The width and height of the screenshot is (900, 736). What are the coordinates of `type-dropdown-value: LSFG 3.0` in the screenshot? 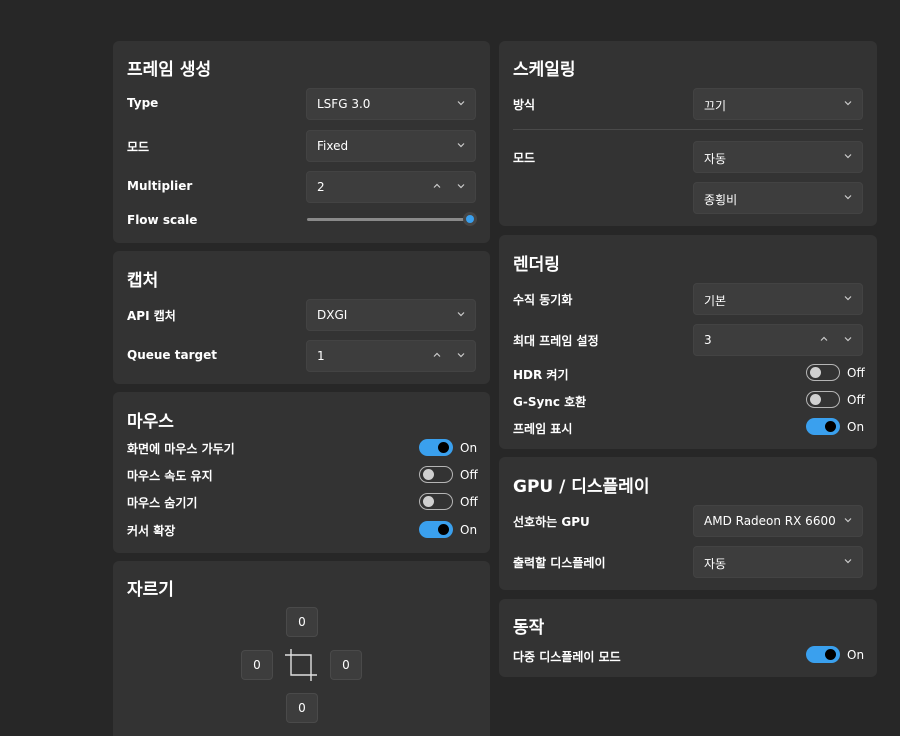 It's located at (344, 104).